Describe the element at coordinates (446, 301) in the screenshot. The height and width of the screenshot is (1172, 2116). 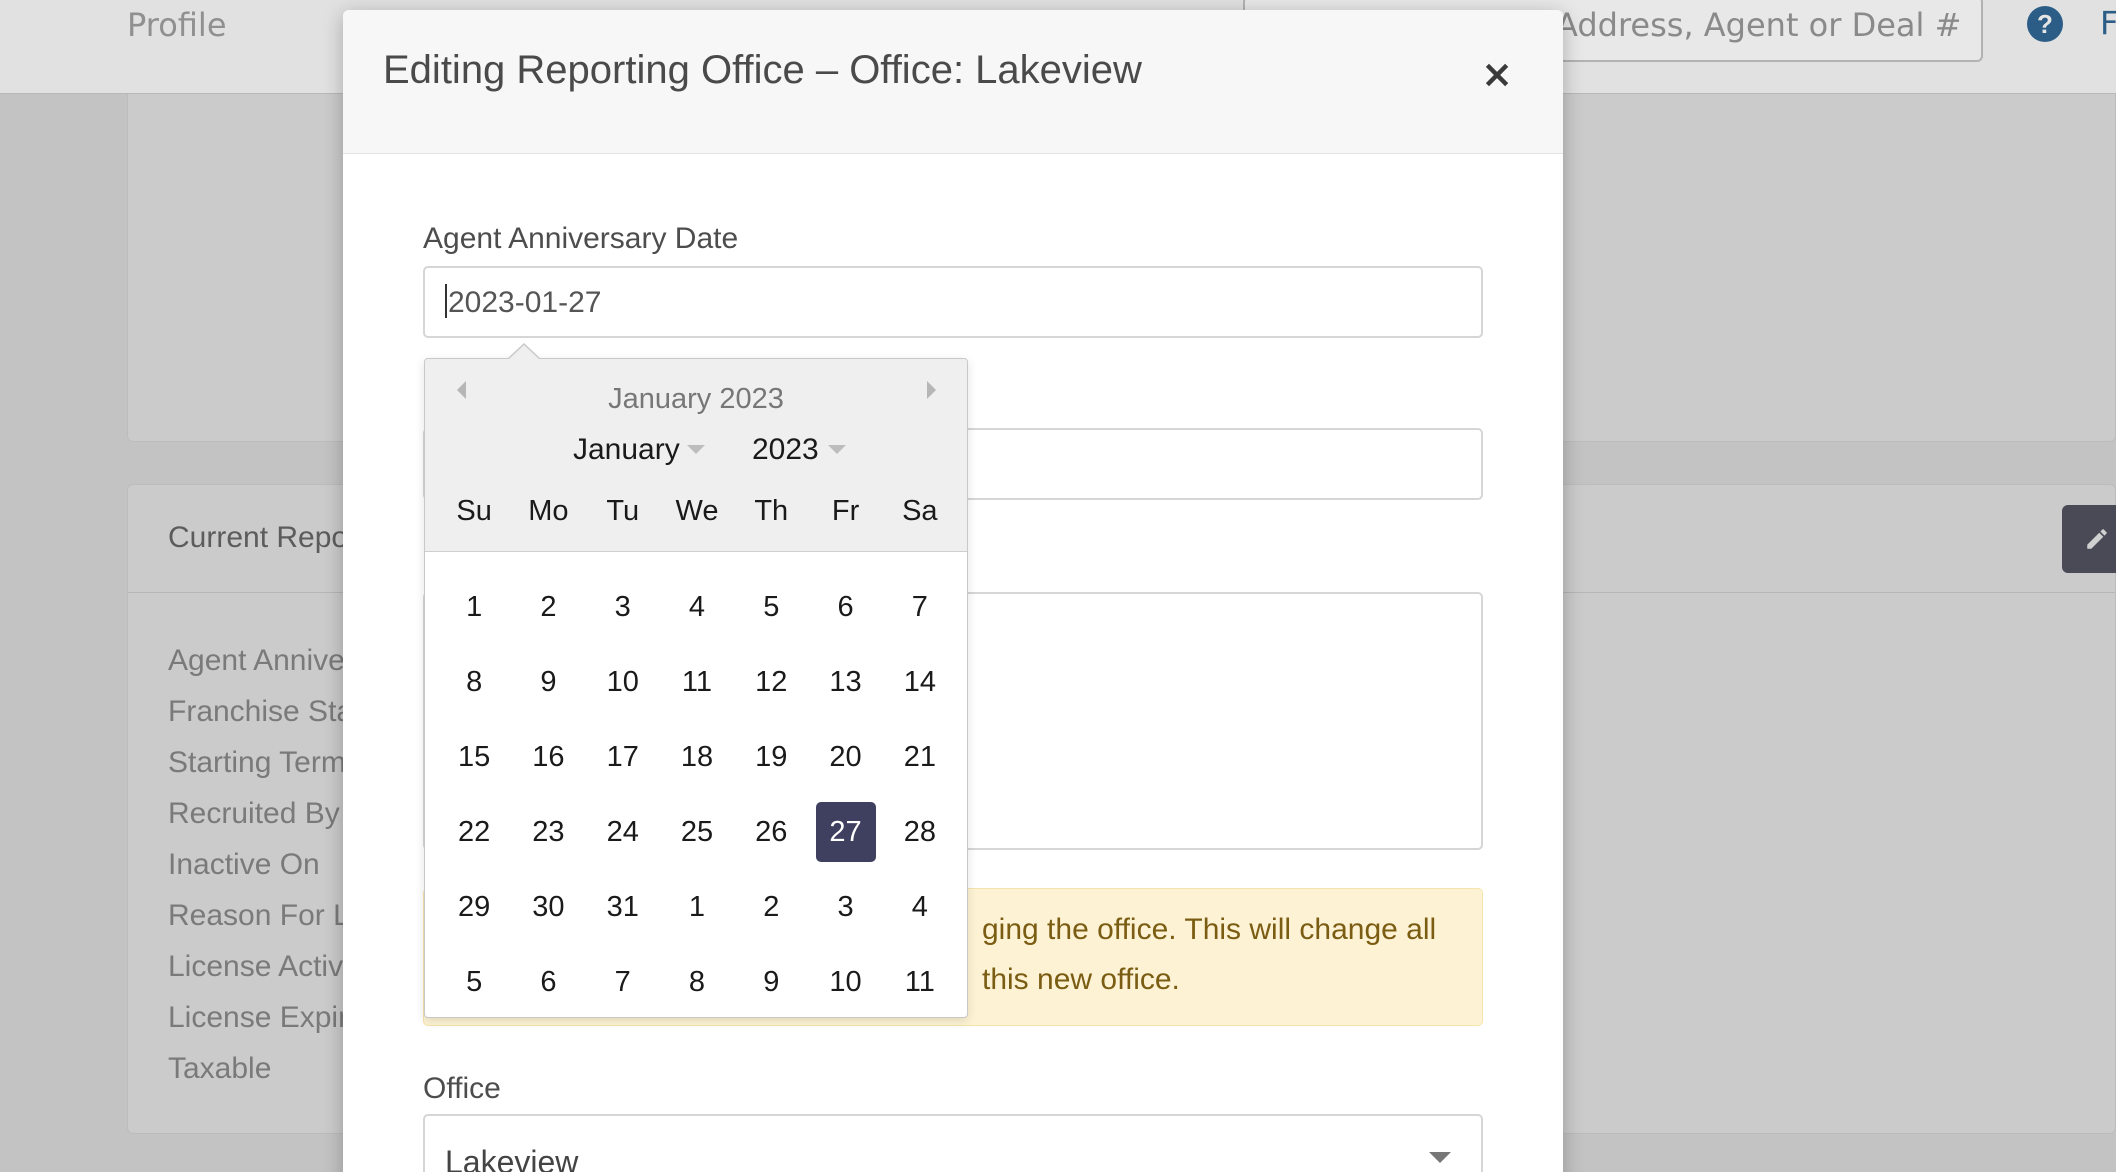
I see `text-caret` at that location.